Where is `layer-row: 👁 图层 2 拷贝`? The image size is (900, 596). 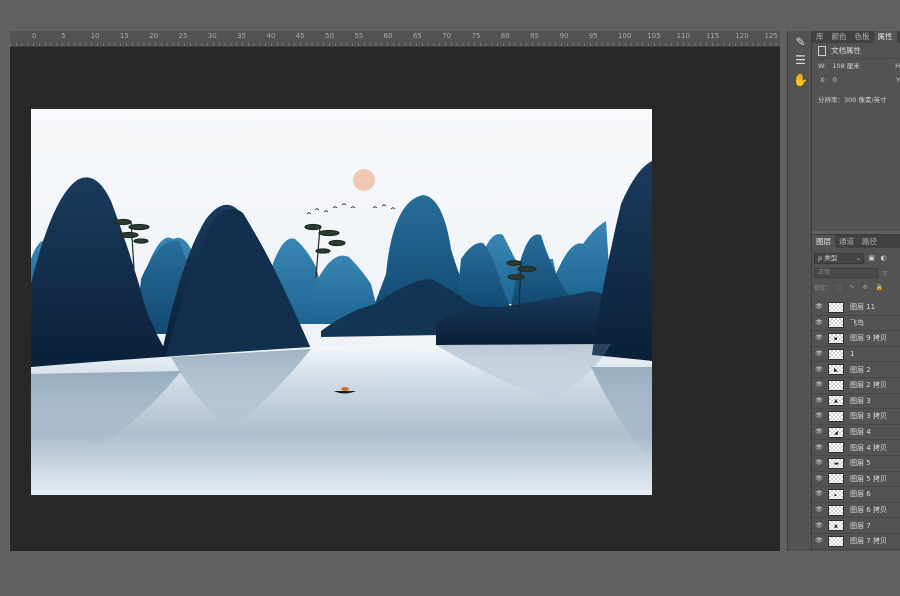 layer-row: 👁 图层 2 拷贝 is located at coordinates (856, 386).